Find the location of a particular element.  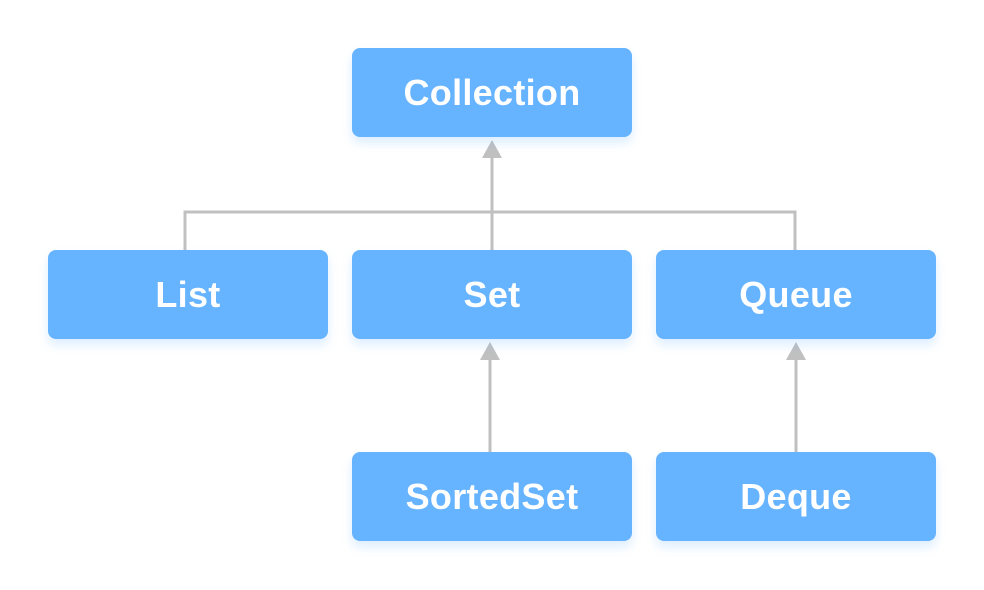

node-label: Deque is located at coordinates (796, 496).